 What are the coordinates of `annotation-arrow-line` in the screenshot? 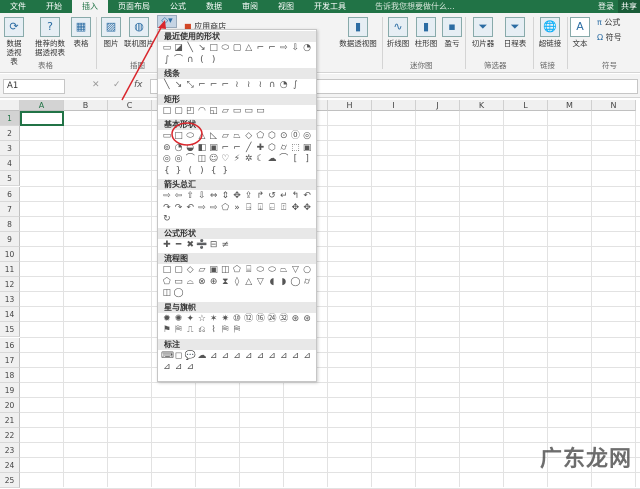 It's located at (142, 62).